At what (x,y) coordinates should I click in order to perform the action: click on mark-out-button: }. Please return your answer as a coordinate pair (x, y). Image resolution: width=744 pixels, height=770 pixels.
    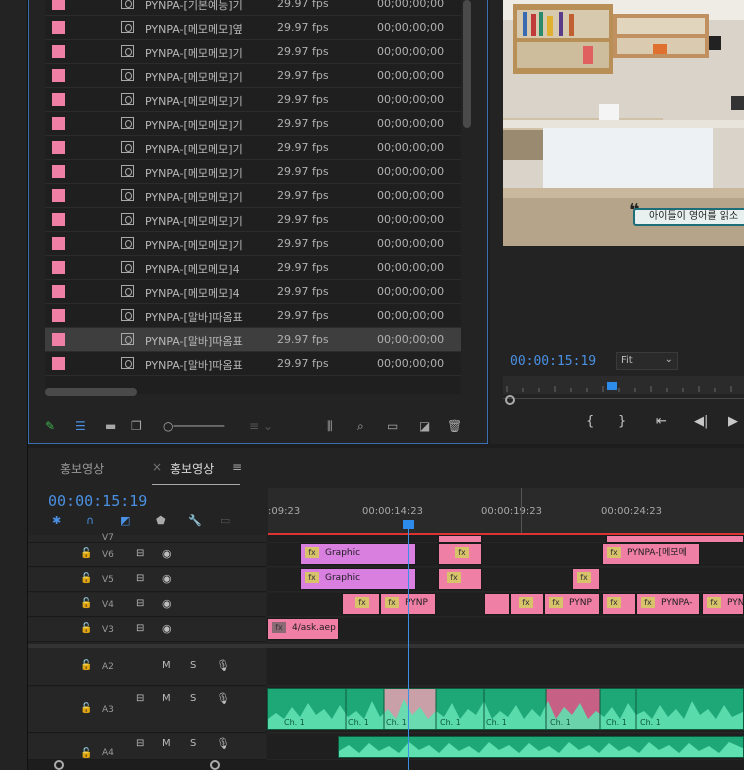
    Looking at the image, I should click on (622, 421).